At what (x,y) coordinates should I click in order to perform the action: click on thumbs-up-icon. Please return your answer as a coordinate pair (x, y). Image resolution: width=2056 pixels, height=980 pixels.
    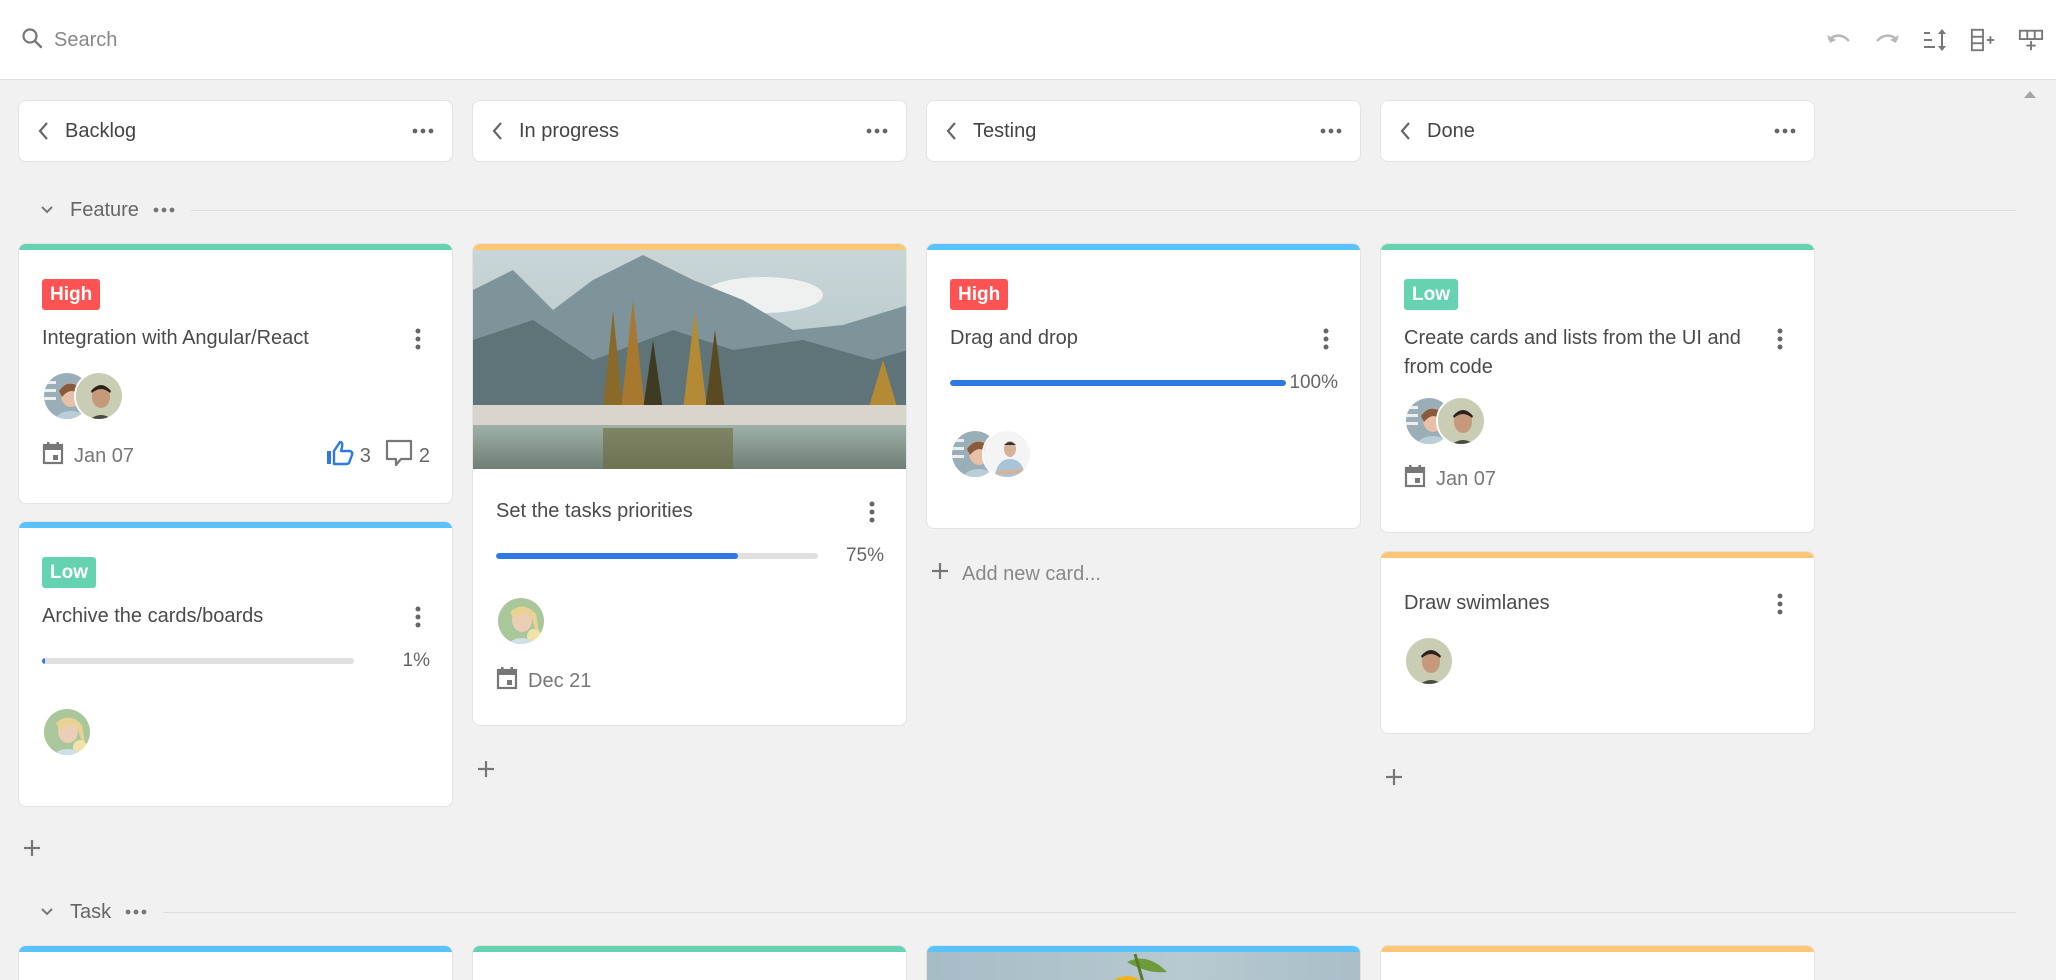
    Looking at the image, I should click on (340, 456).